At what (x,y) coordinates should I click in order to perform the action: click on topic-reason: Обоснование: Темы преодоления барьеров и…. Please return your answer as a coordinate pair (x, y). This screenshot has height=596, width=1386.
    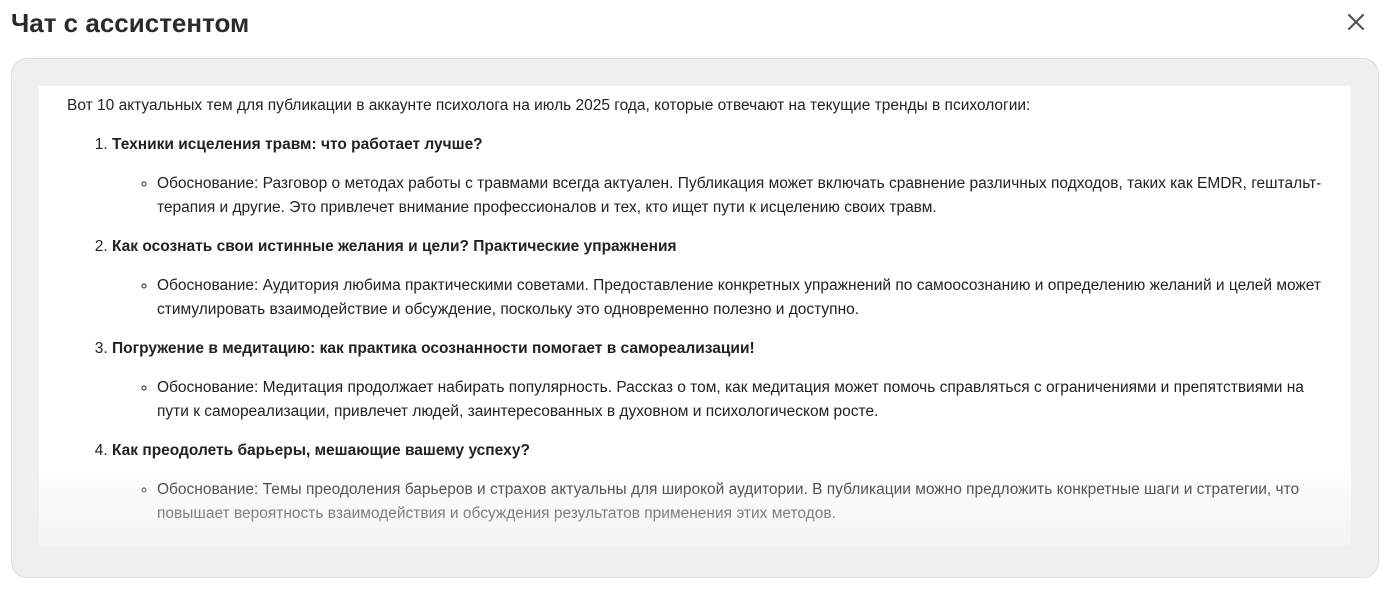
    Looking at the image, I should click on (740, 502).